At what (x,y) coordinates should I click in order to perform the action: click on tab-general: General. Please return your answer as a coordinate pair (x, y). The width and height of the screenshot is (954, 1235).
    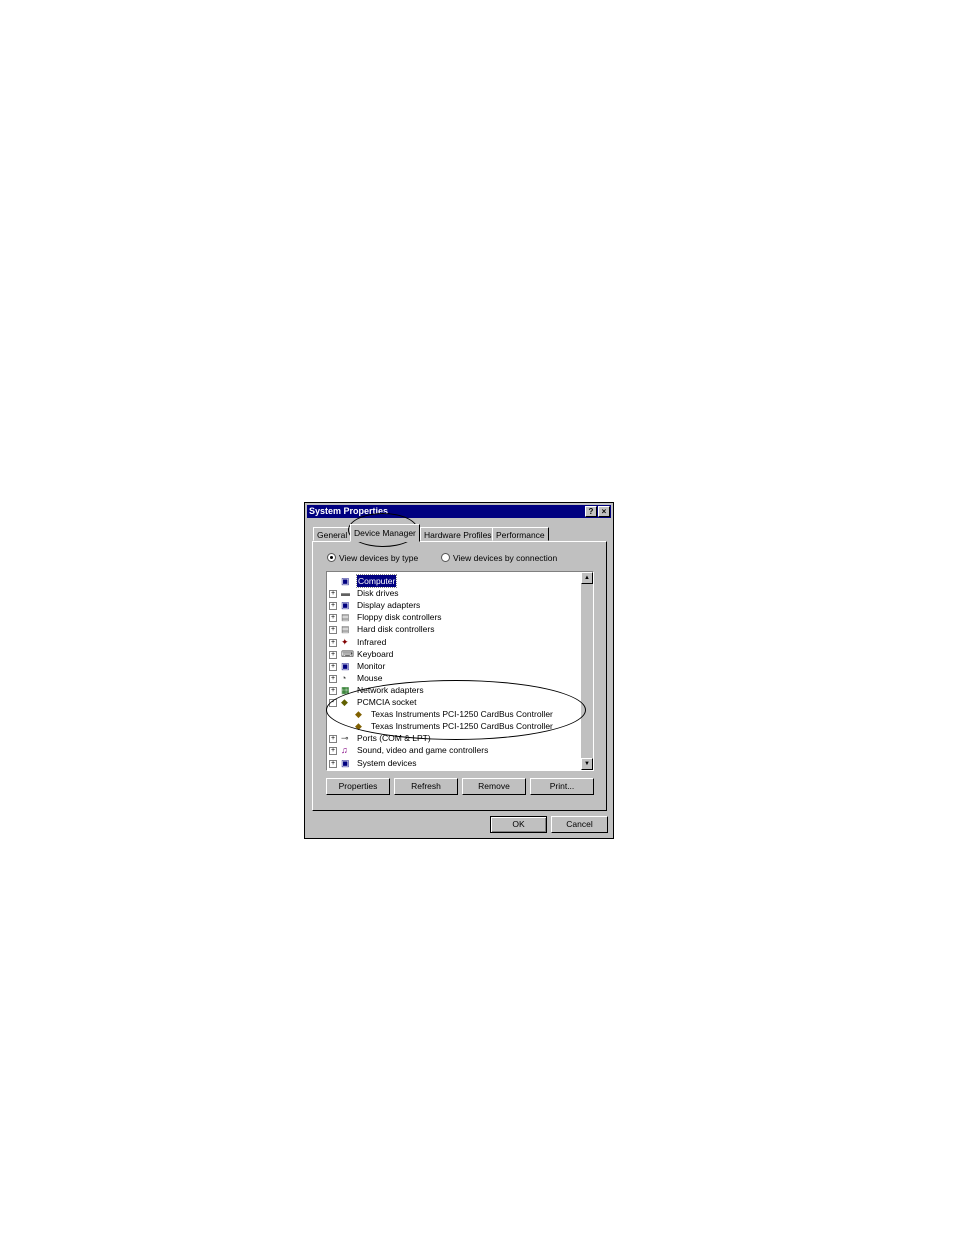
    Looking at the image, I should click on (332, 534).